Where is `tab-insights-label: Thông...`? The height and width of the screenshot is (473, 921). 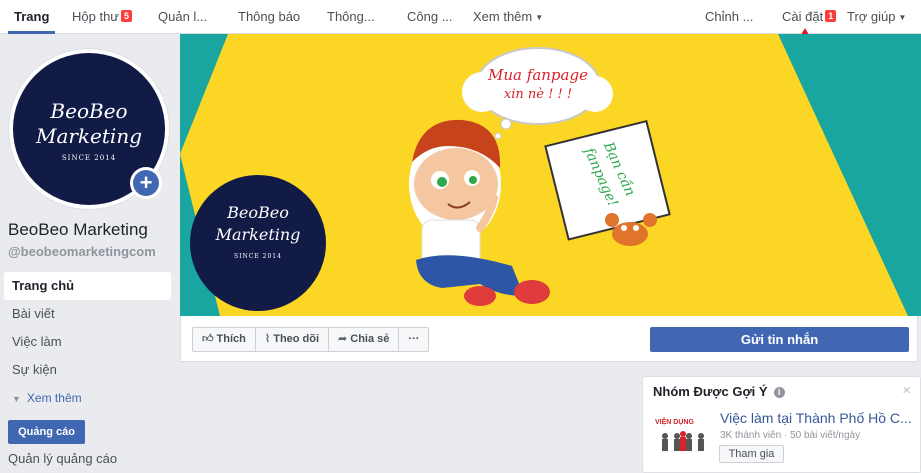
tab-insights-label: Thông... is located at coordinates (351, 16).